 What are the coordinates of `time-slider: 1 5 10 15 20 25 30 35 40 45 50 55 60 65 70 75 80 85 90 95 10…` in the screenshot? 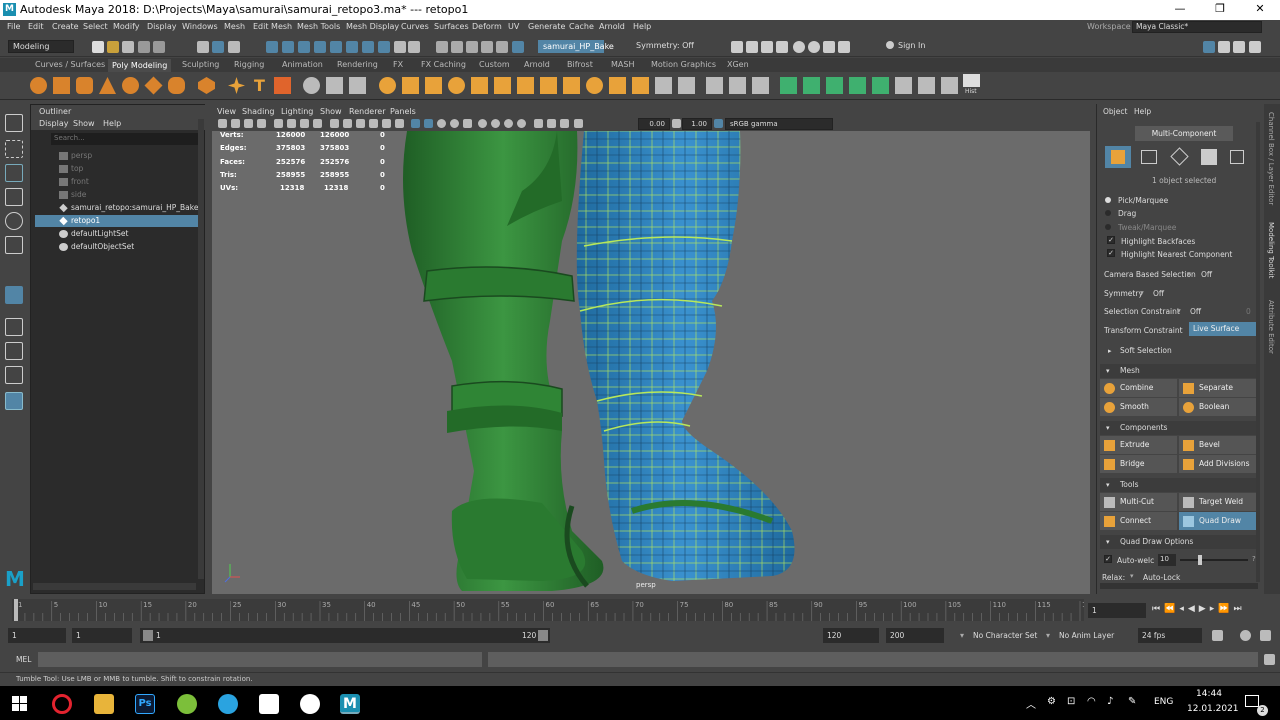 It's located at (640, 611).